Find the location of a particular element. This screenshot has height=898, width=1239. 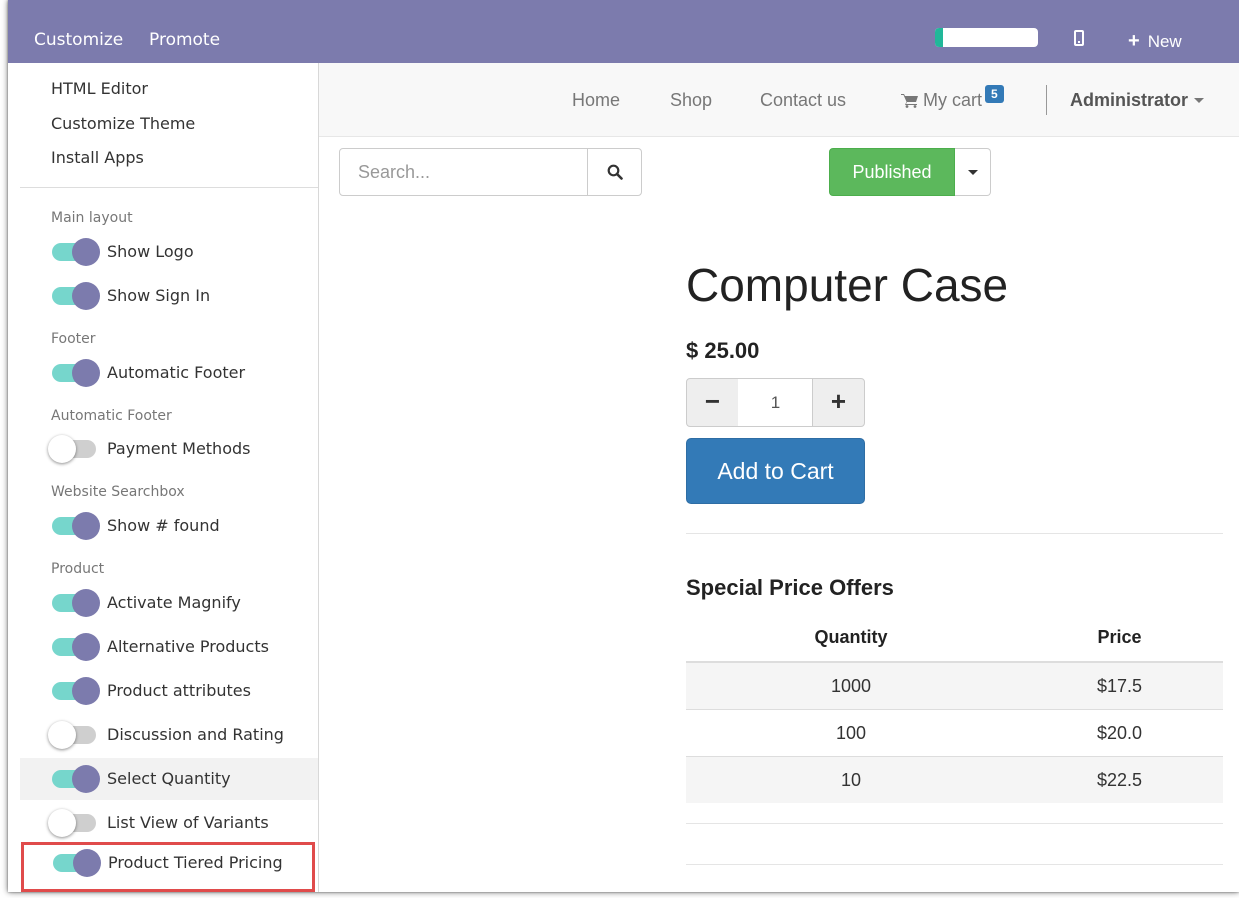

publish-dropdown-button is located at coordinates (973, 172).